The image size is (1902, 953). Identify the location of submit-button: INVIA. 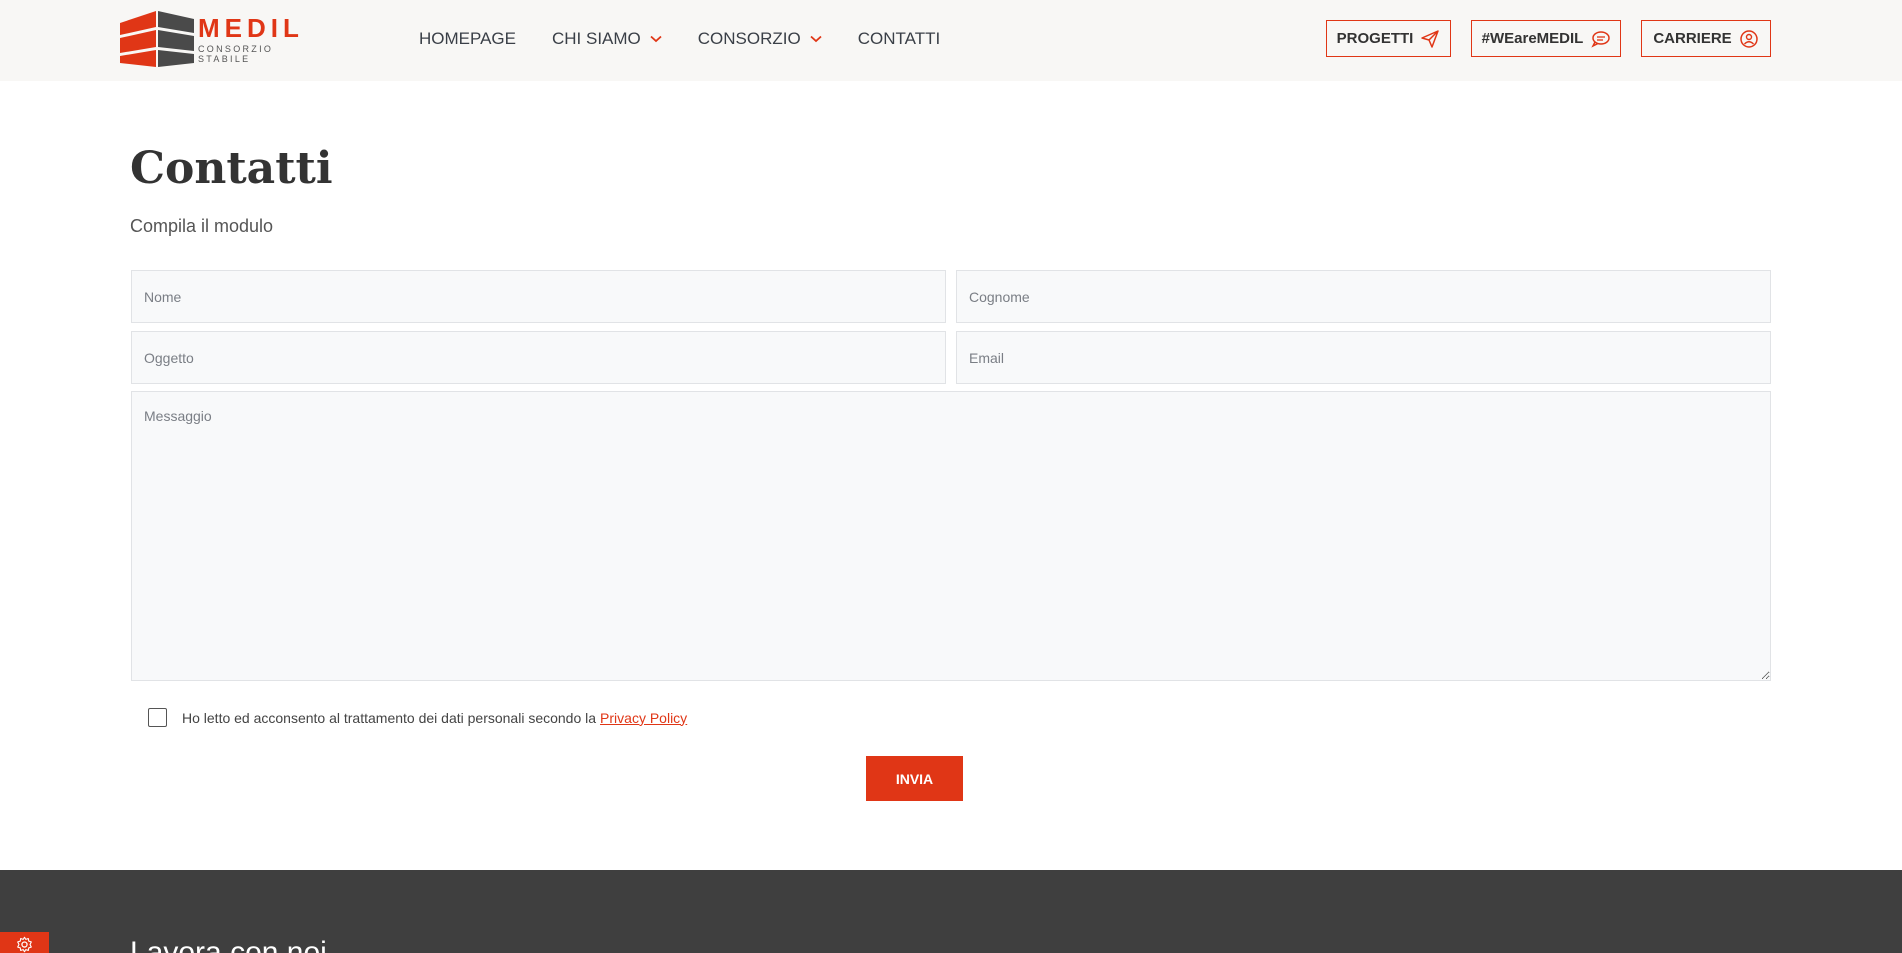
(914, 778).